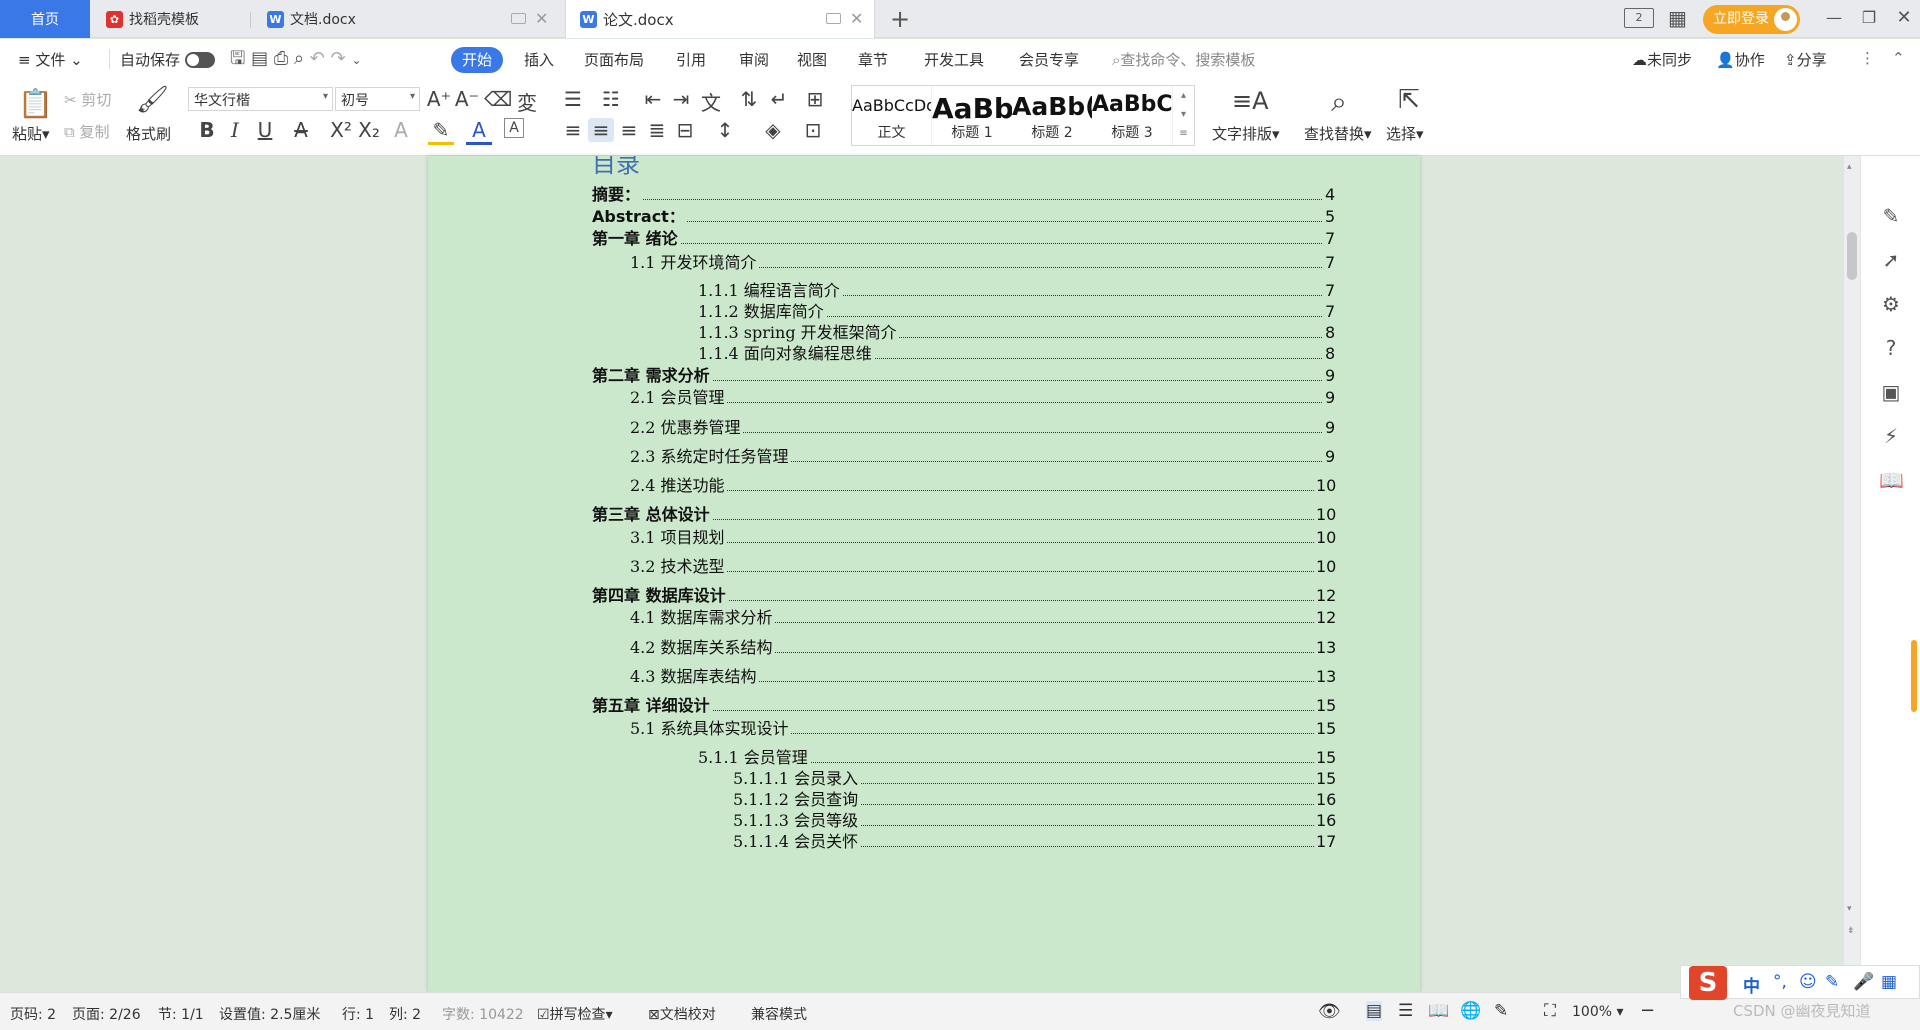 The height and width of the screenshot is (1030, 1920). What do you see at coordinates (1849, 167) in the screenshot?
I see `scroll-up-icon: ▴` at bounding box center [1849, 167].